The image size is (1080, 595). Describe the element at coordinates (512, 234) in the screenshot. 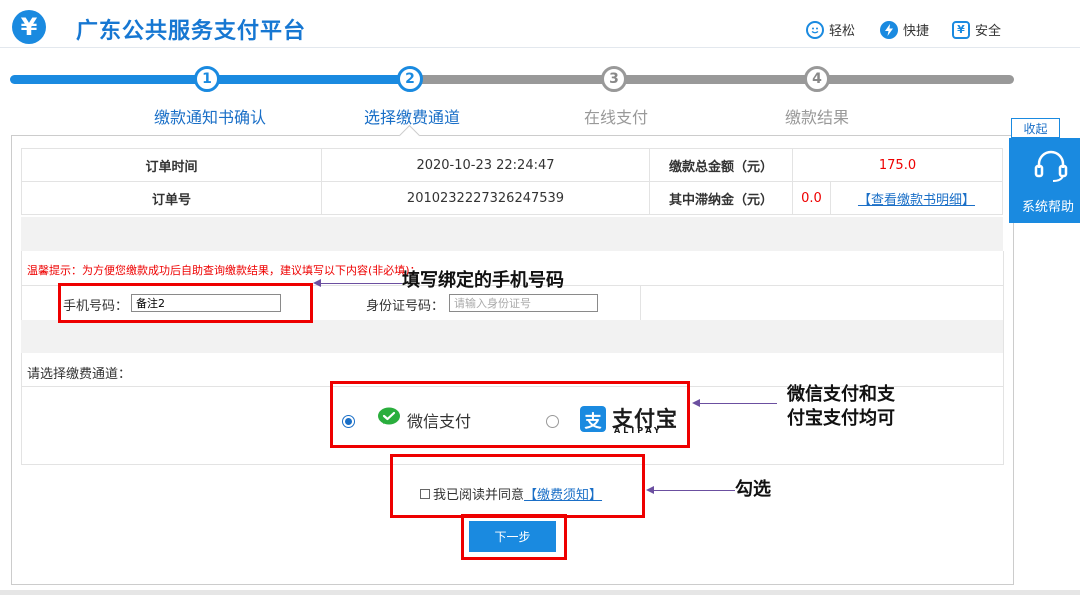

I see `table-spacer-band` at that location.